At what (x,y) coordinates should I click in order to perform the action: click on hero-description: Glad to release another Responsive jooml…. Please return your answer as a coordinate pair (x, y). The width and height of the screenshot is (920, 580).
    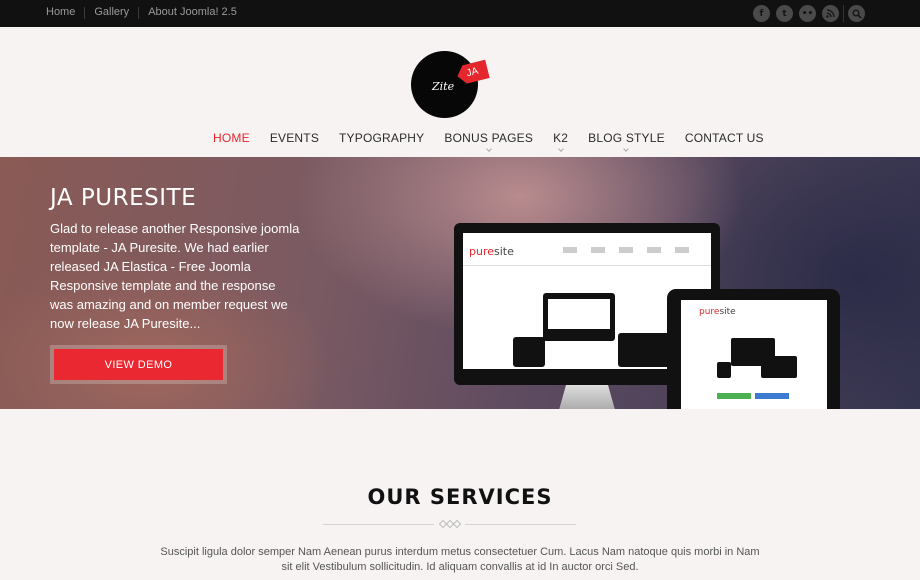
    Looking at the image, I should click on (175, 276).